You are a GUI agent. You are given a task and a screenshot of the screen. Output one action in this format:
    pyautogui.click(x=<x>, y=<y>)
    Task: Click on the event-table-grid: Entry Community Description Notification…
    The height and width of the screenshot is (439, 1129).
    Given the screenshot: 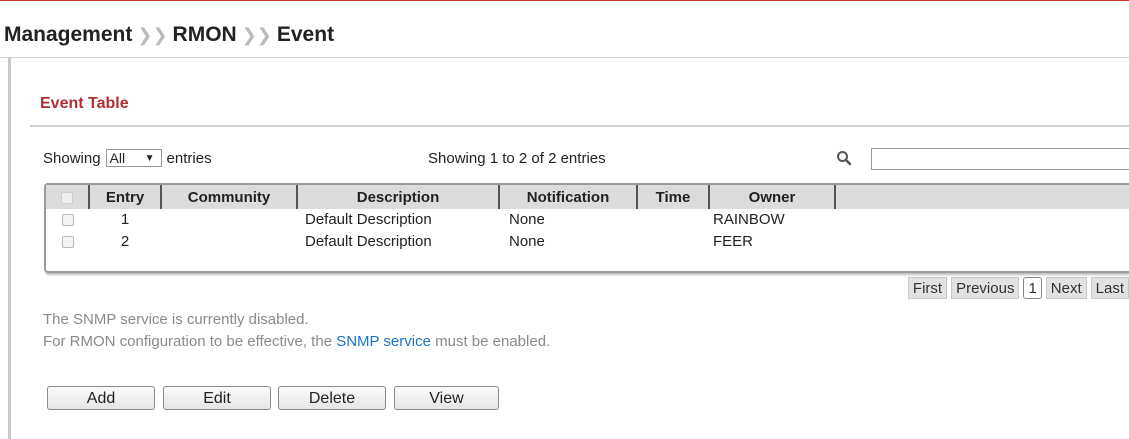 What is the action you would take?
    pyautogui.click(x=441, y=219)
    